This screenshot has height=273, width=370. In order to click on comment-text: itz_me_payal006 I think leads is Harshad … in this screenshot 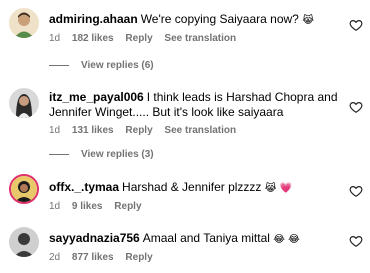, I will do `click(195, 105)`.